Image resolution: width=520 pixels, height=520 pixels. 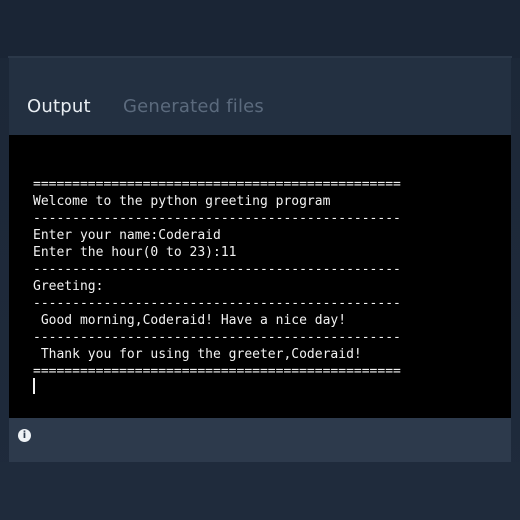 I want to click on console-line: Good morning,Coderaid! Have a nice day!, so click(x=190, y=320).